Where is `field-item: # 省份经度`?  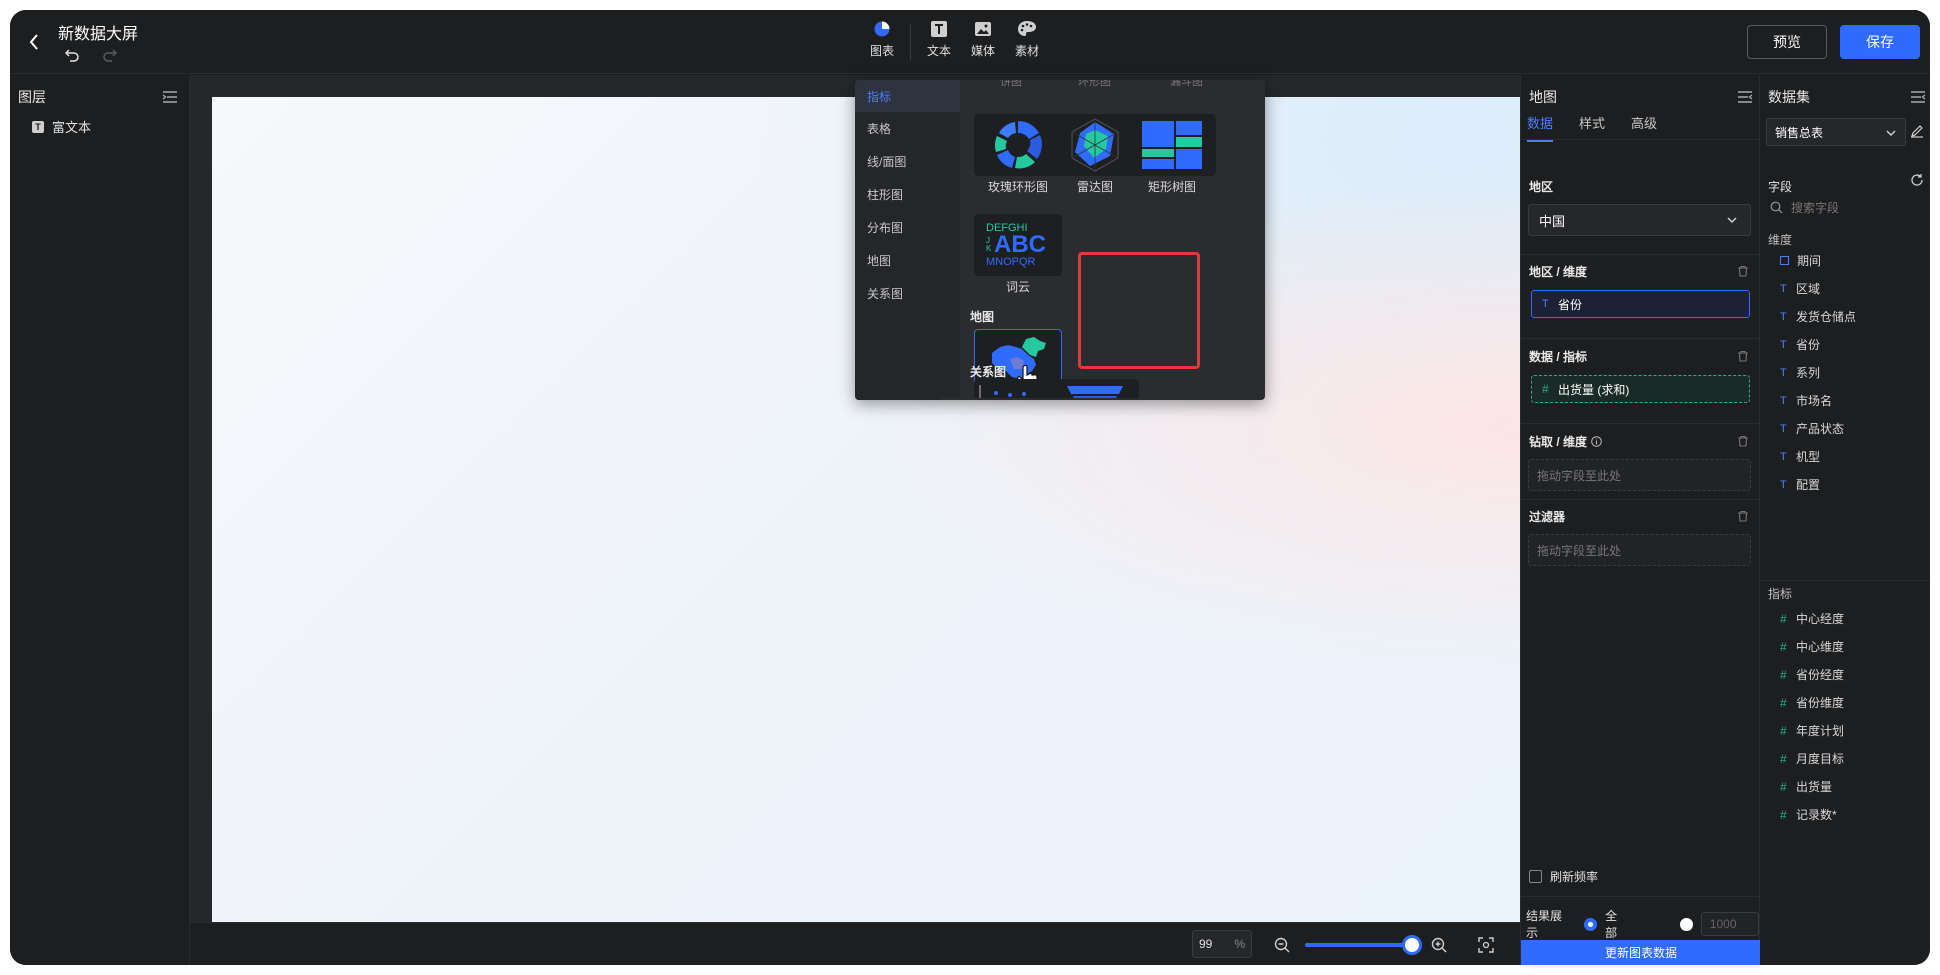
field-item: # 省份经度 is located at coordinates (1812, 674).